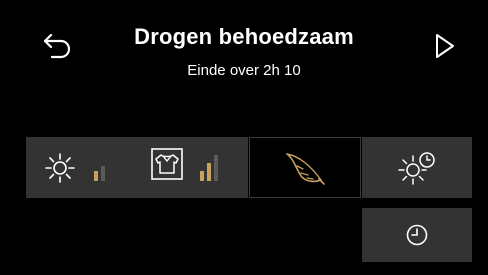 This screenshot has width=488, height=275. What do you see at coordinates (99, 171) in the screenshot?
I see `drying-level-bars` at bounding box center [99, 171].